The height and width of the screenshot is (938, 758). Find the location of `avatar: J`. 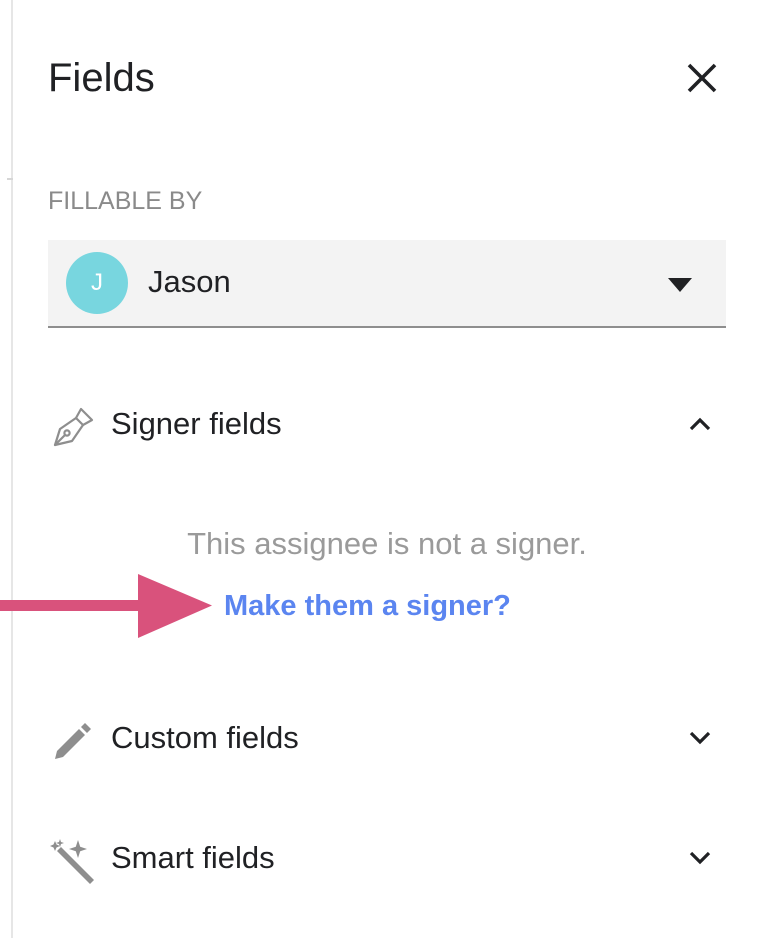

avatar: J is located at coordinates (97, 283).